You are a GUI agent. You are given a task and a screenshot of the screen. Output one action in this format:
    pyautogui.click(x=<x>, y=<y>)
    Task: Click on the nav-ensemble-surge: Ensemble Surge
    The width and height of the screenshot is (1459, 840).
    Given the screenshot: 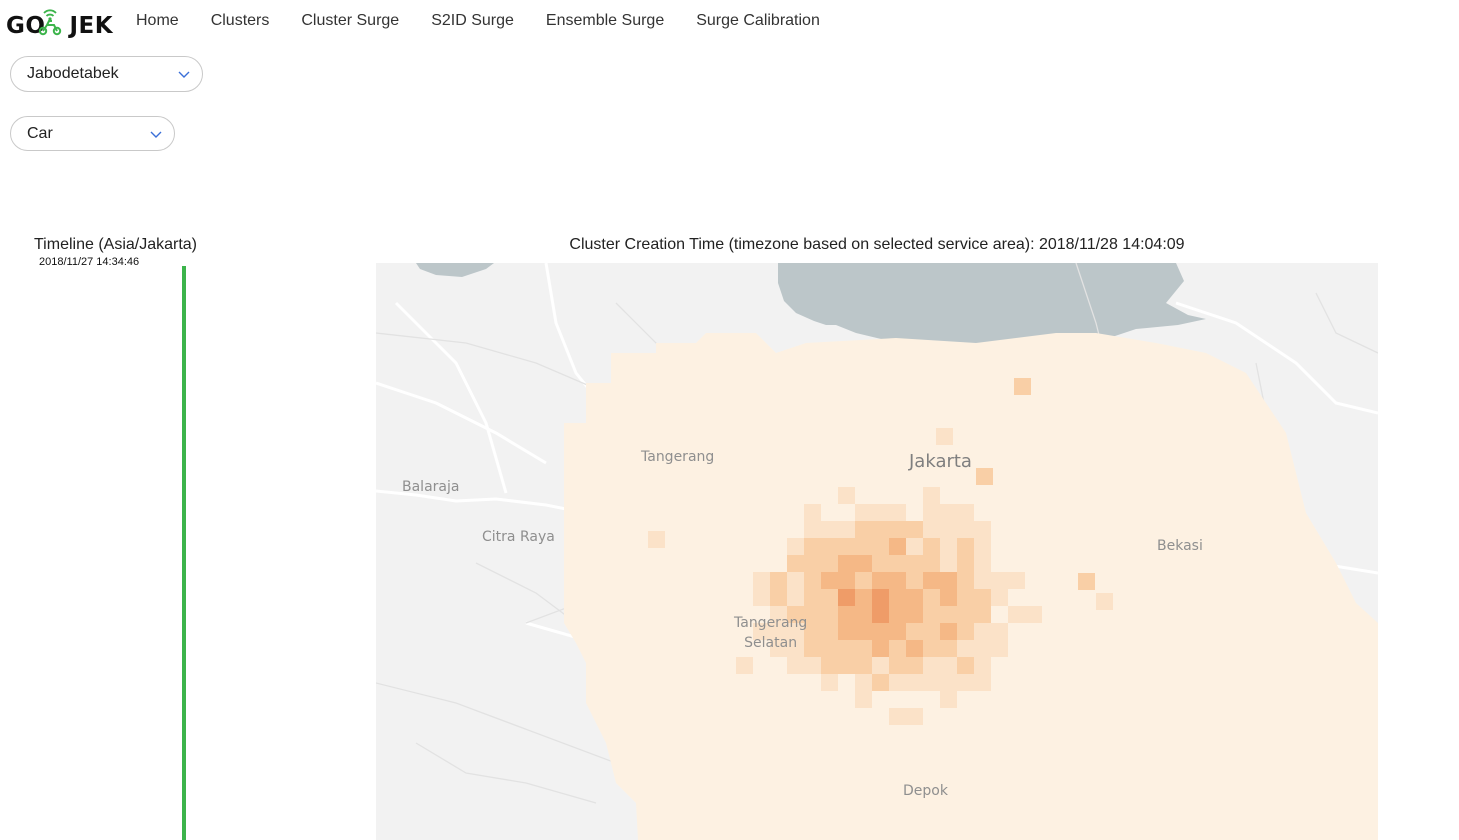 What is the action you would take?
    pyautogui.click(x=605, y=21)
    